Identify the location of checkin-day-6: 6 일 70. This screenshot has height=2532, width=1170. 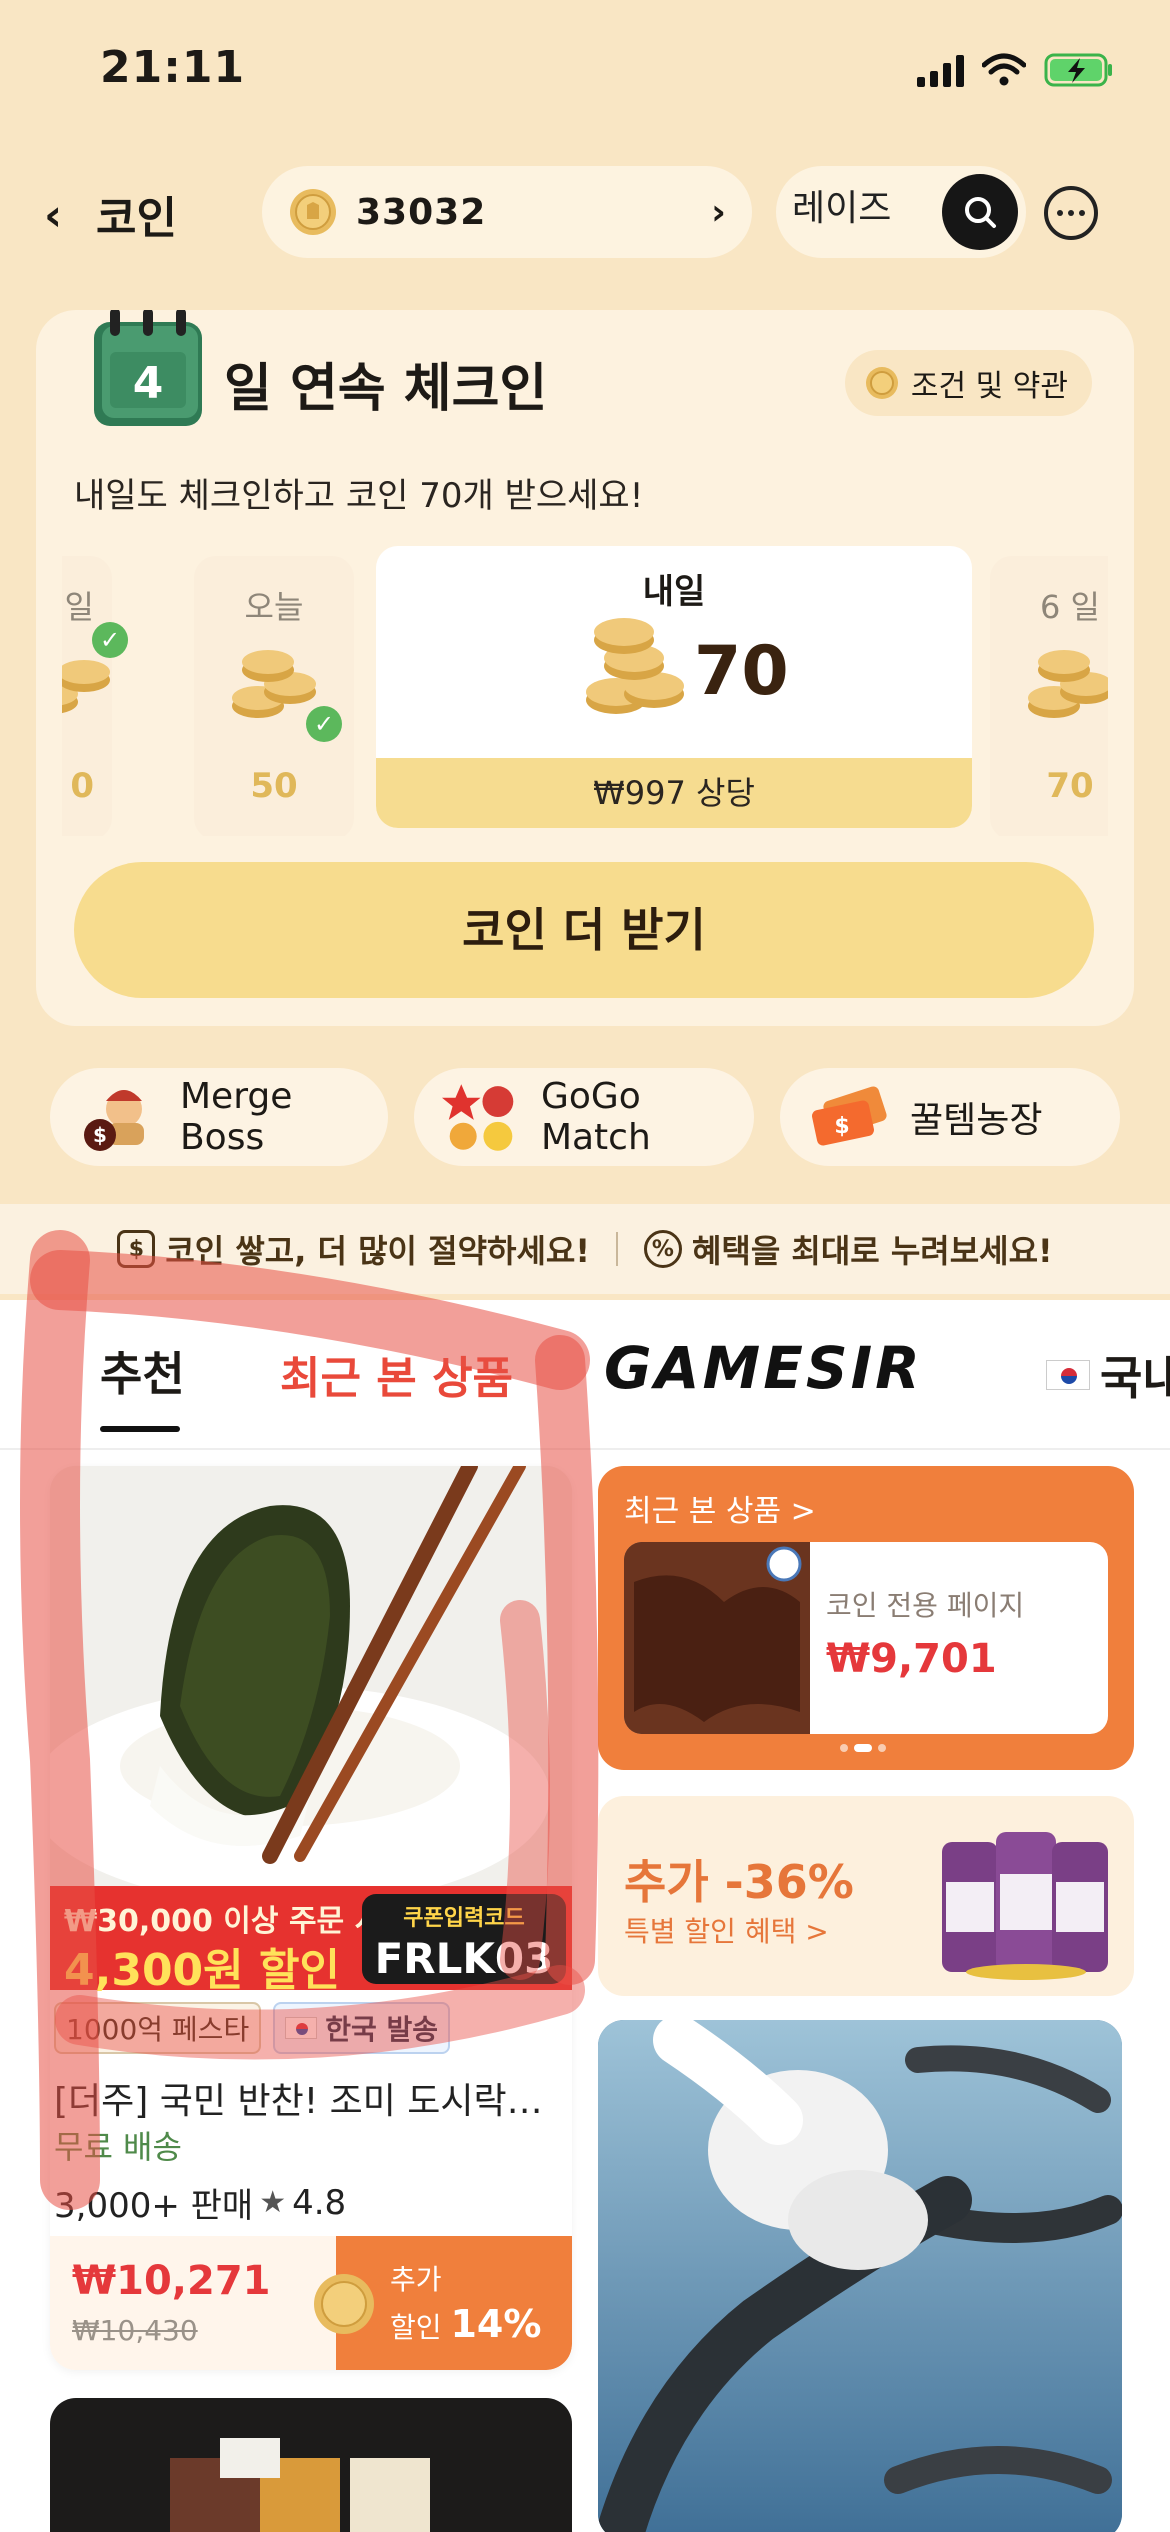
(1049, 696).